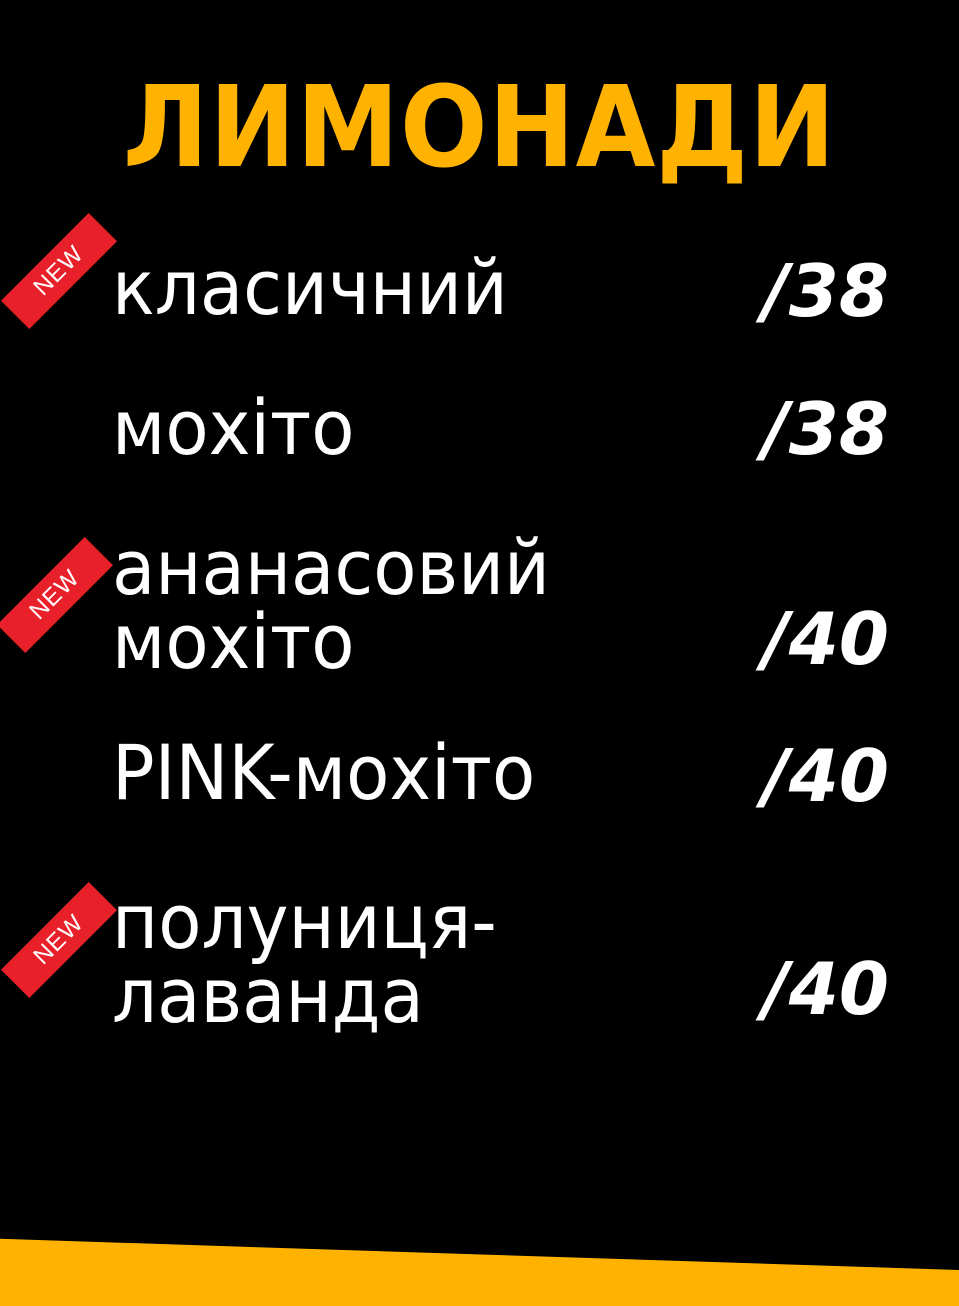 This screenshot has width=959, height=1306. I want to click on menu-item-name-line1: PINK-мохіто, so click(324, 772).